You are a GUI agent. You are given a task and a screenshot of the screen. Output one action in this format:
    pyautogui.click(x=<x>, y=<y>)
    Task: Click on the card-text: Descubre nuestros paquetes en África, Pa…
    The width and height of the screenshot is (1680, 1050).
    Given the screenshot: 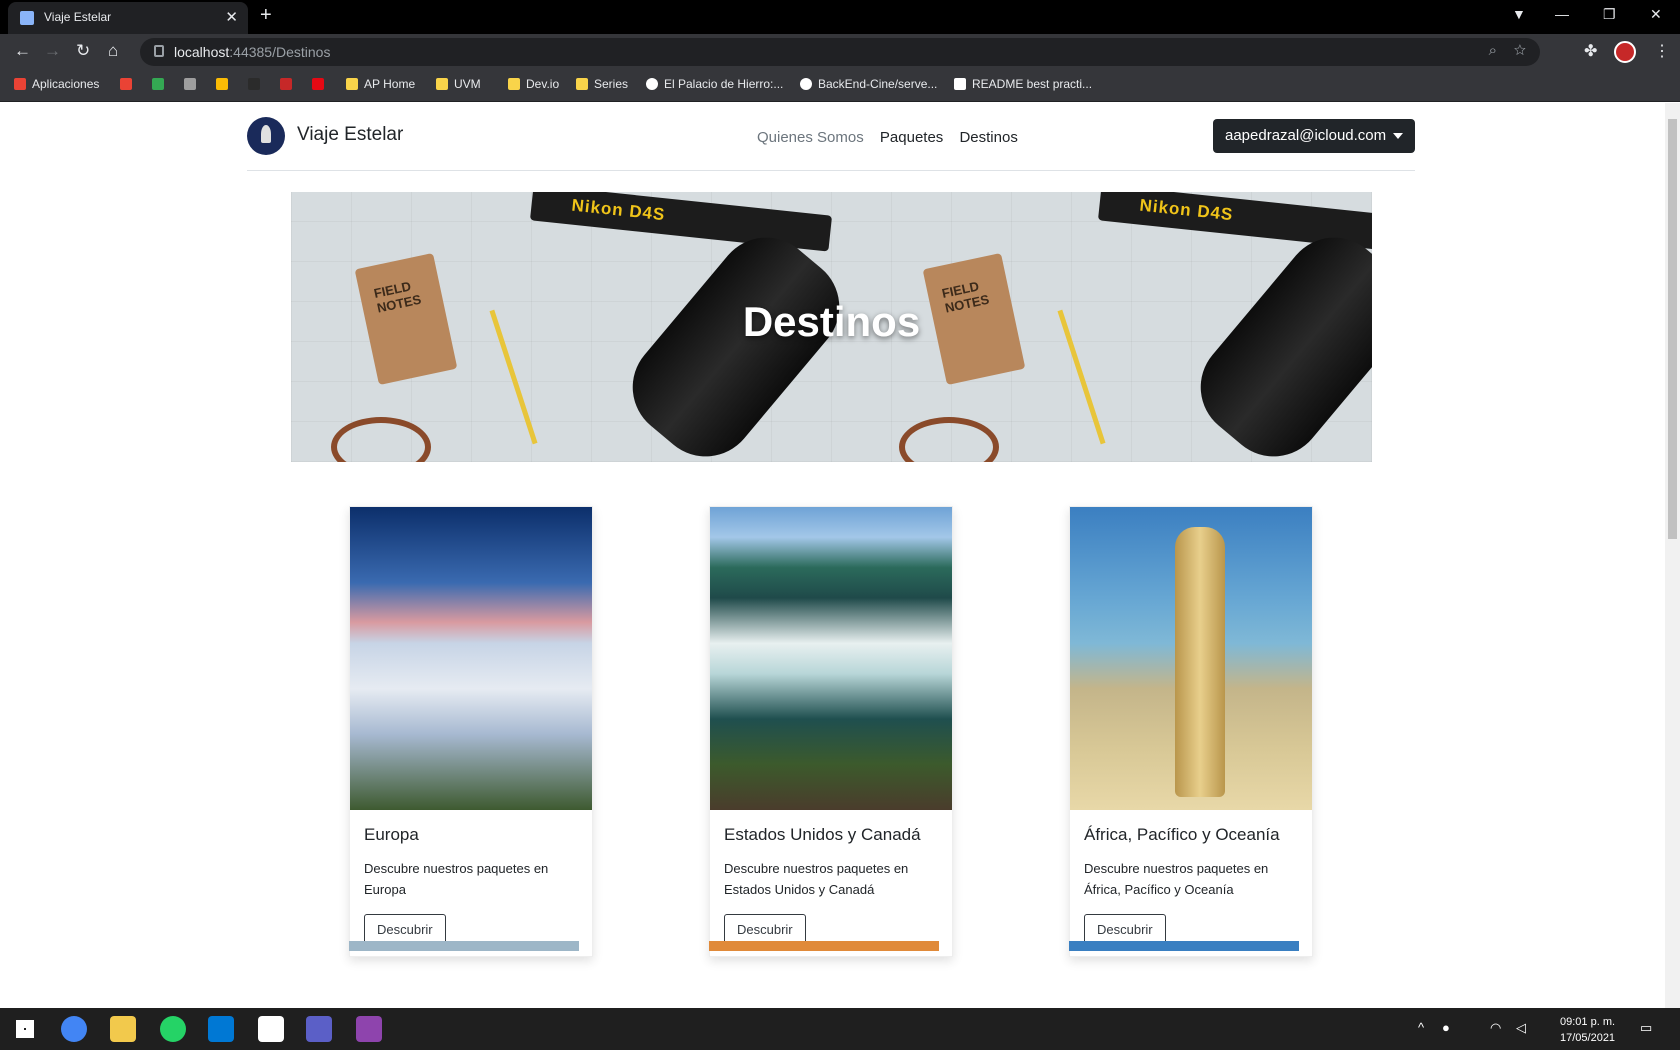 What is the action you would take?
    pyautogui.click(x=1176, y=879)
    